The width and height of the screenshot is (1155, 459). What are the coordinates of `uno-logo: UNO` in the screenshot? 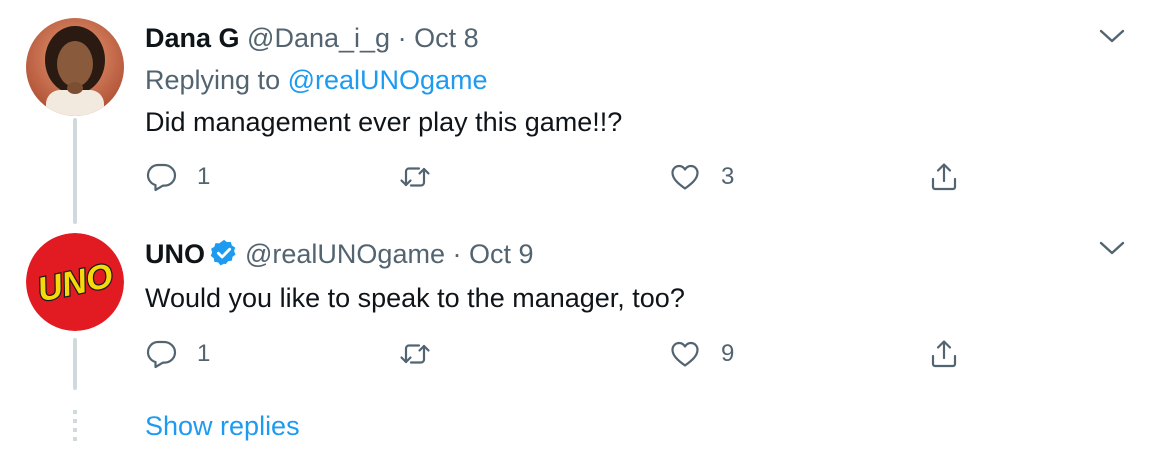 It's located at (75, 282).